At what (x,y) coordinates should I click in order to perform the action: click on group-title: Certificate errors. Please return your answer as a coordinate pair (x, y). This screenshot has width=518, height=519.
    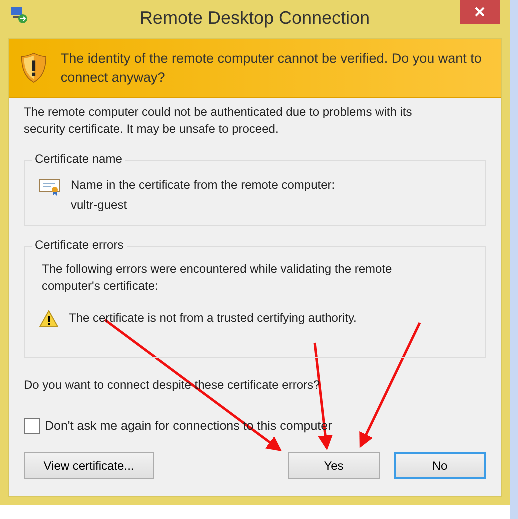
    Looking at the image, I should click on (79, 245).